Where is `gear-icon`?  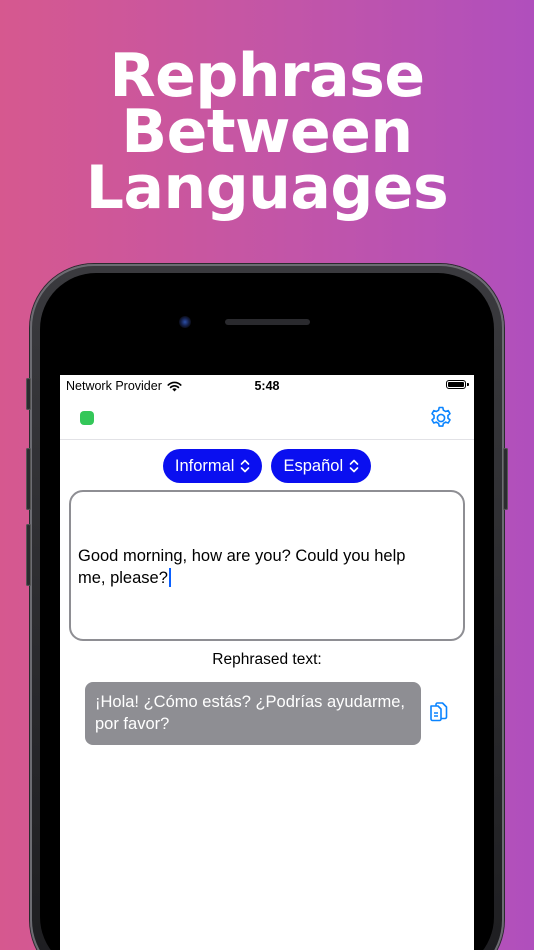
gear-icon is located at coordinates (441, 418).